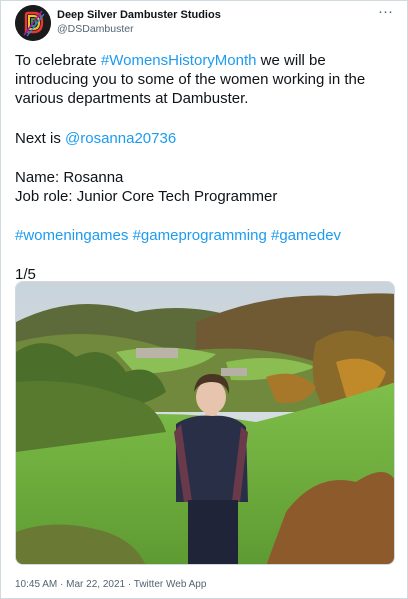 The width and height of the screenshot is (408, 599). What do you see at coordinates (385, 11) in the screenshot?
I see `more-options-icon: ···` at bounding box center [385, 11].